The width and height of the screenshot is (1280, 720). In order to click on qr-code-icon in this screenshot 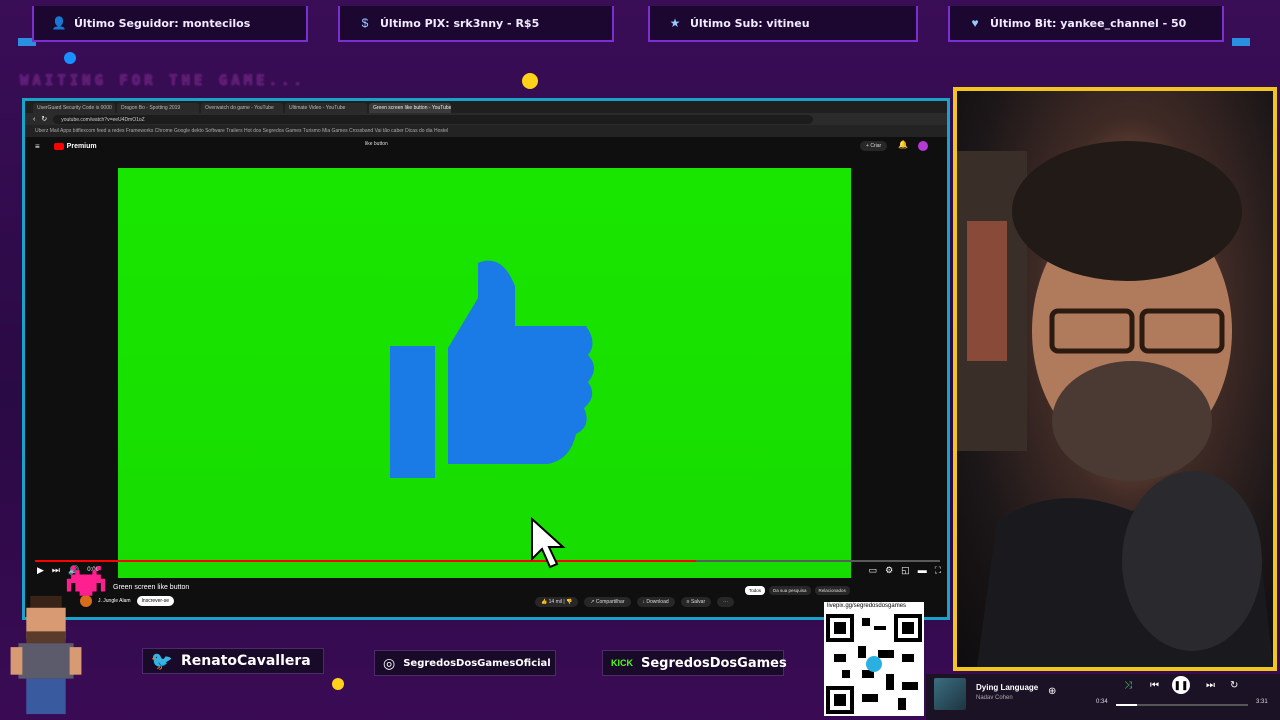, I will do `click(874, 664)`.